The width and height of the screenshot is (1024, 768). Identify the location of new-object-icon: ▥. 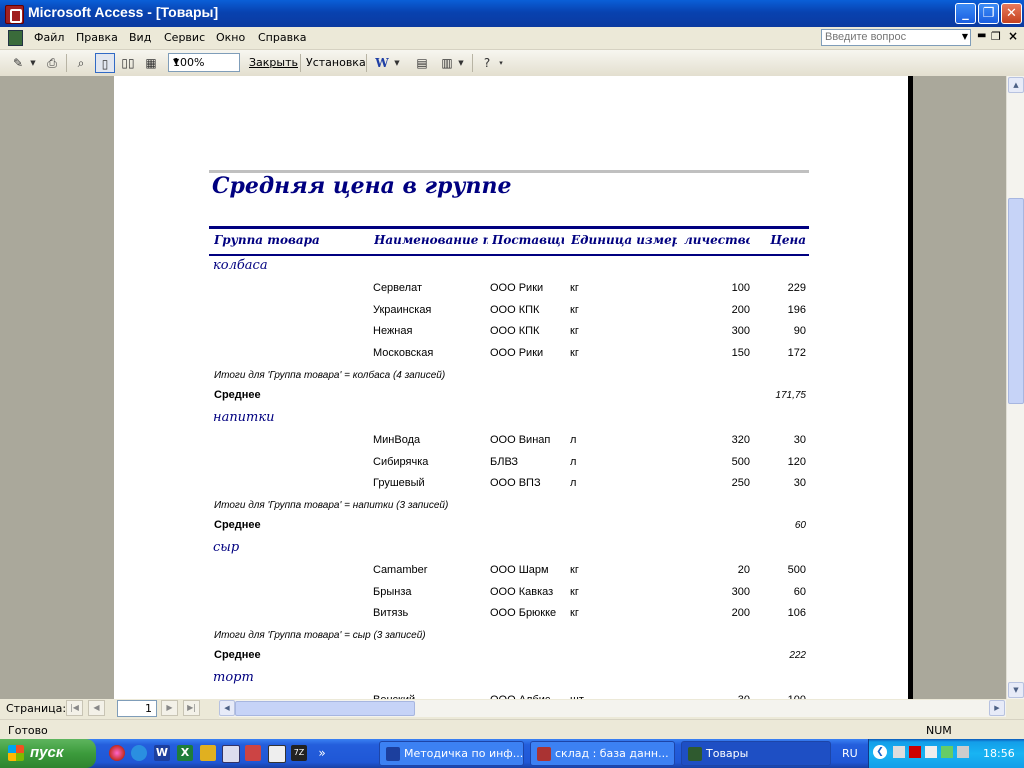
(447, 63).